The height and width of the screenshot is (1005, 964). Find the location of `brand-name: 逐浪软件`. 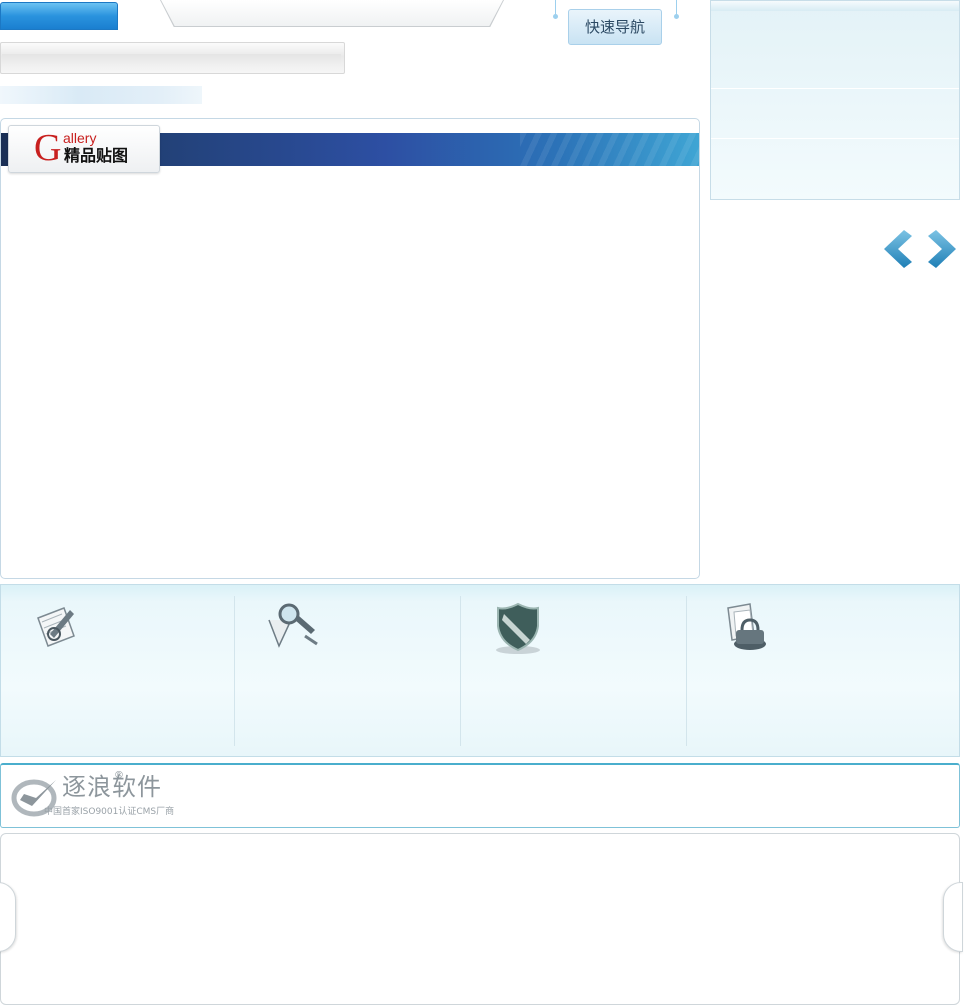

brand-name: 逐浪软件 is located at coordinates (112, 787).